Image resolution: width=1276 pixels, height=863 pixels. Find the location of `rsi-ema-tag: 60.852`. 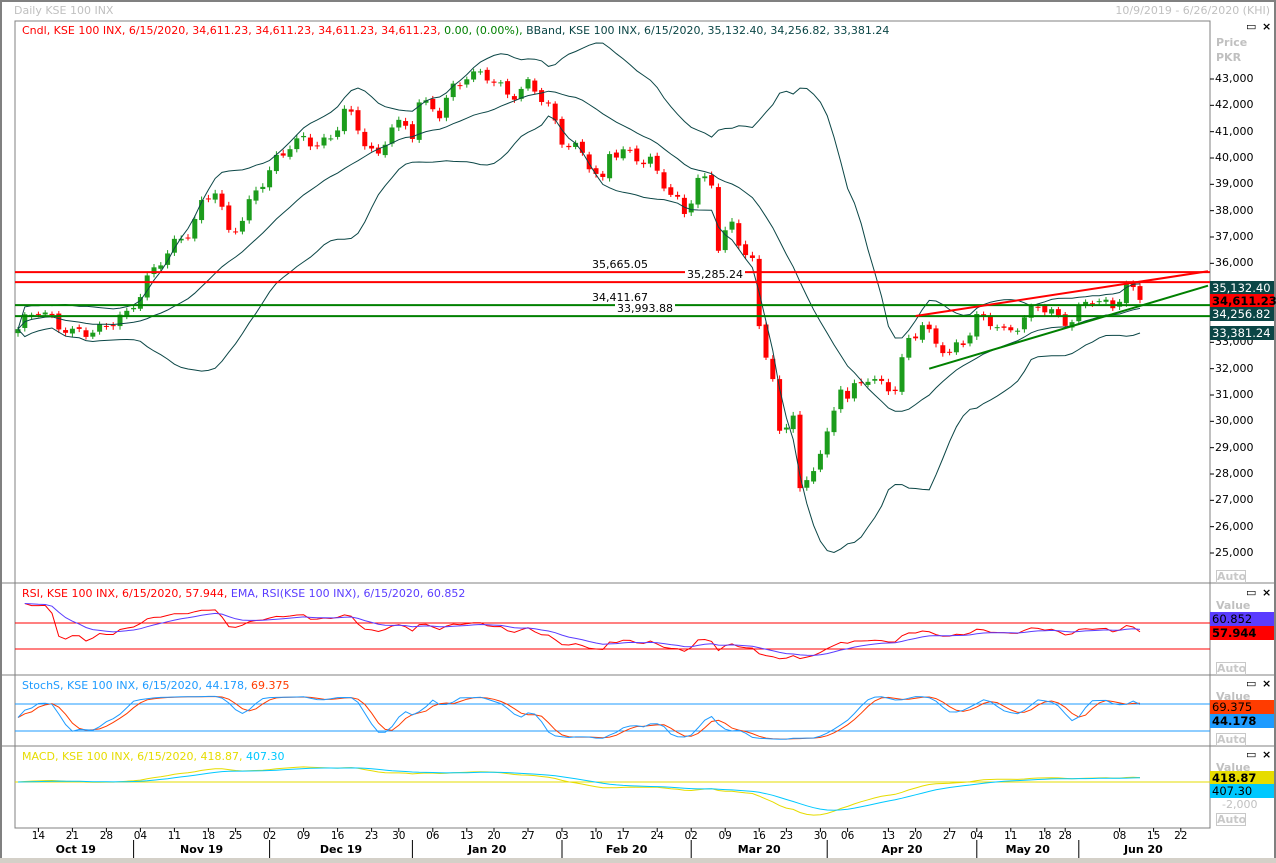

rsi-ema-tag: 60.852 is located at coordinates (1242, 619).